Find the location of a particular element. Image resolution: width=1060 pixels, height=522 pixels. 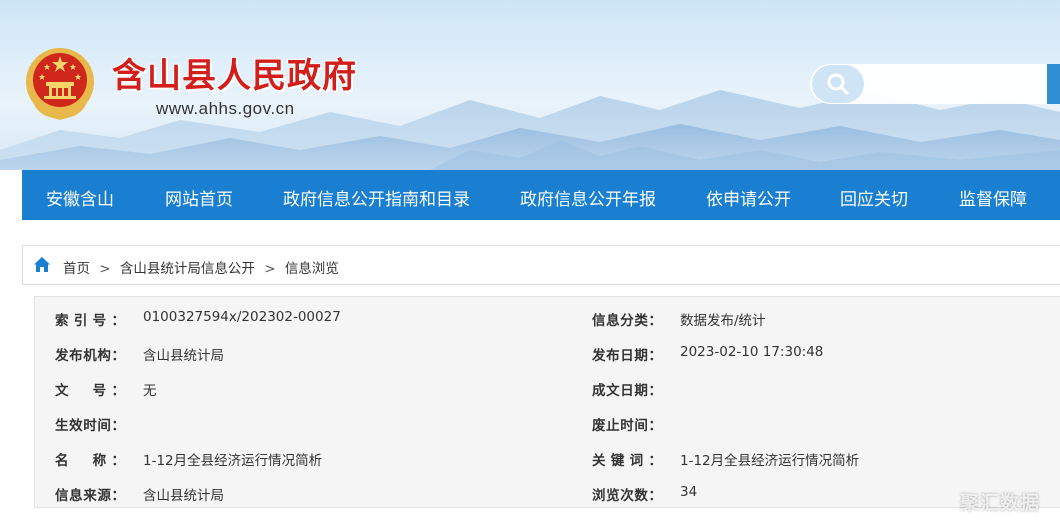

info-label: 发布机构： is located at coordinates (90, 356).